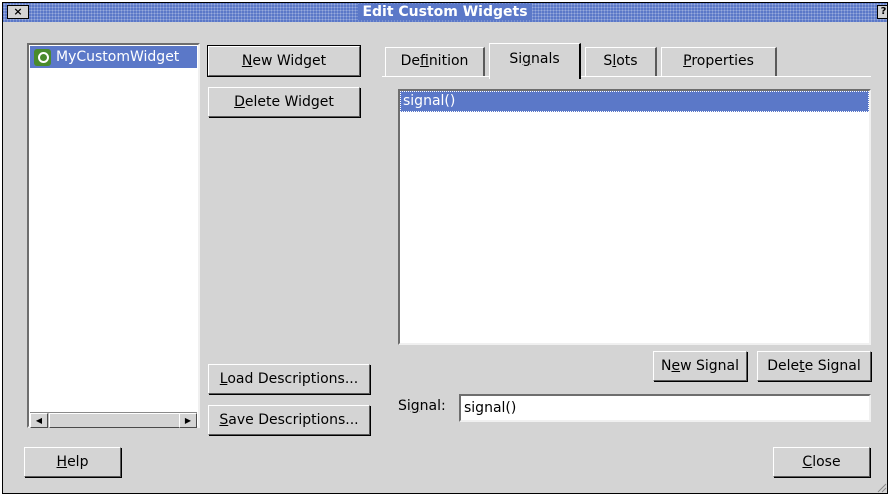 The height and width of the screenshot is (497, 891). What do you see at coordinates (814, 366) in the screenshot?
I see `delete-signal-button: Delete Signal` at bounding box center [814, 366].